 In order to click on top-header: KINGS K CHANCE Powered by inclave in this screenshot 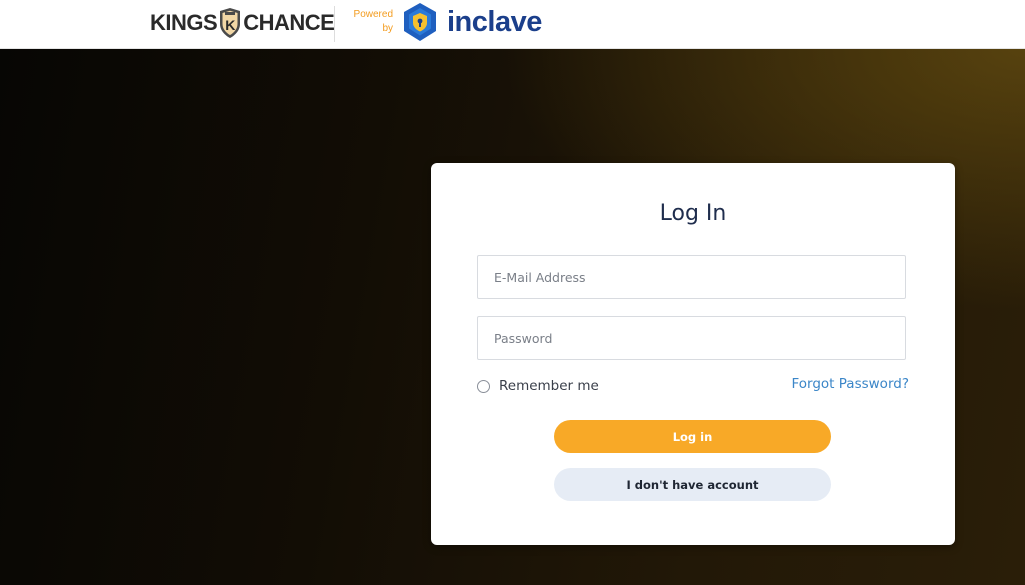, I will do `click(512, 24)`.